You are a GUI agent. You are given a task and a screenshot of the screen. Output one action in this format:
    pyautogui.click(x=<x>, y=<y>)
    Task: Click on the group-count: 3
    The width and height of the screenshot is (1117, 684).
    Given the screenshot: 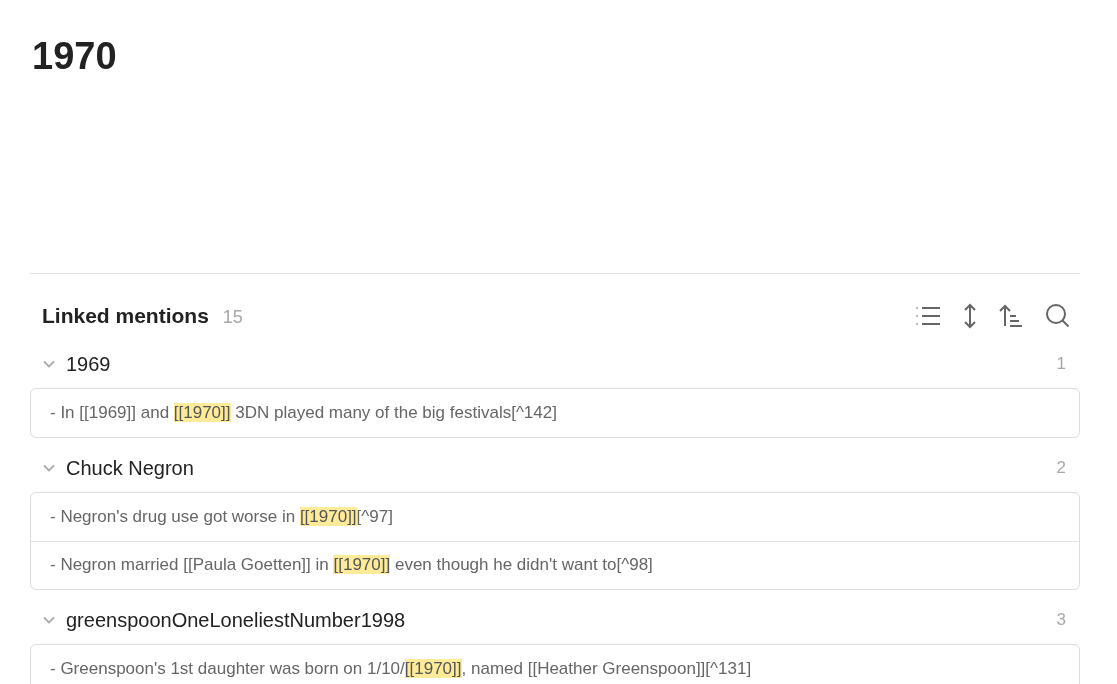 What is the action you would take?
    pyautogui.click(x=1061, y=619)
    